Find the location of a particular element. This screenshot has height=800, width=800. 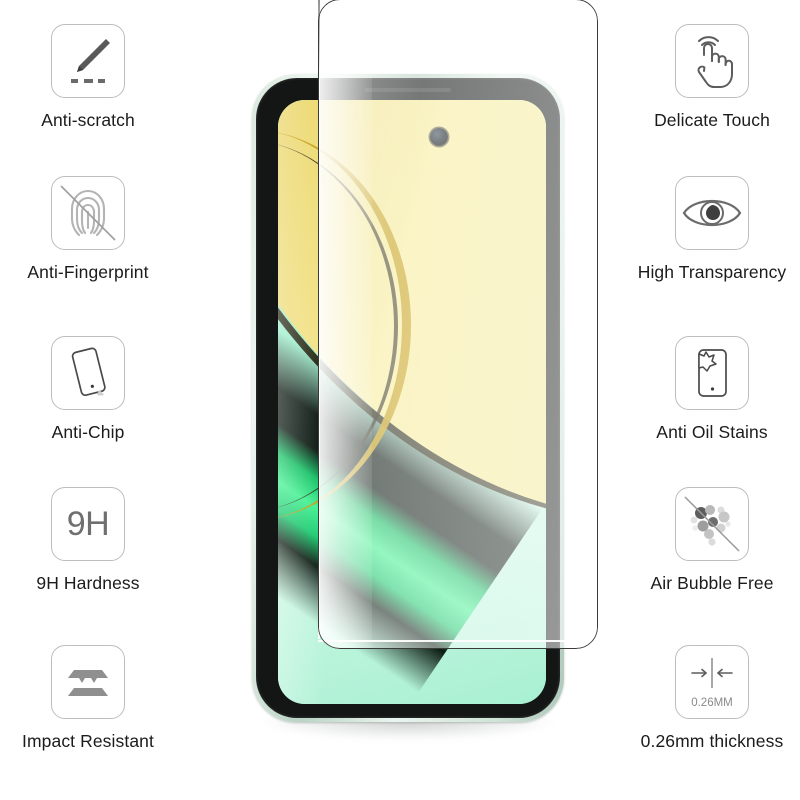

feature-thickness: 0.26MM 0.26mm thickness is located at coordinates (698, 698).